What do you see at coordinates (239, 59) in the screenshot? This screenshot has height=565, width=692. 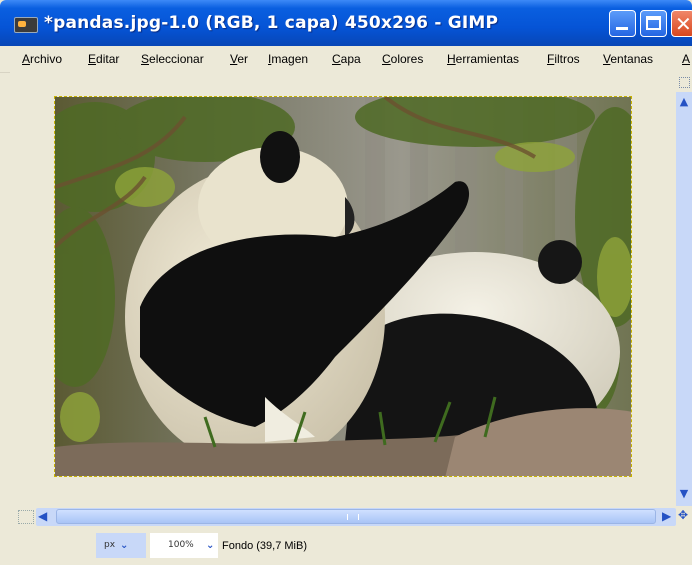 I see `menu-ver: Ver` at bounding box center [239, 59].